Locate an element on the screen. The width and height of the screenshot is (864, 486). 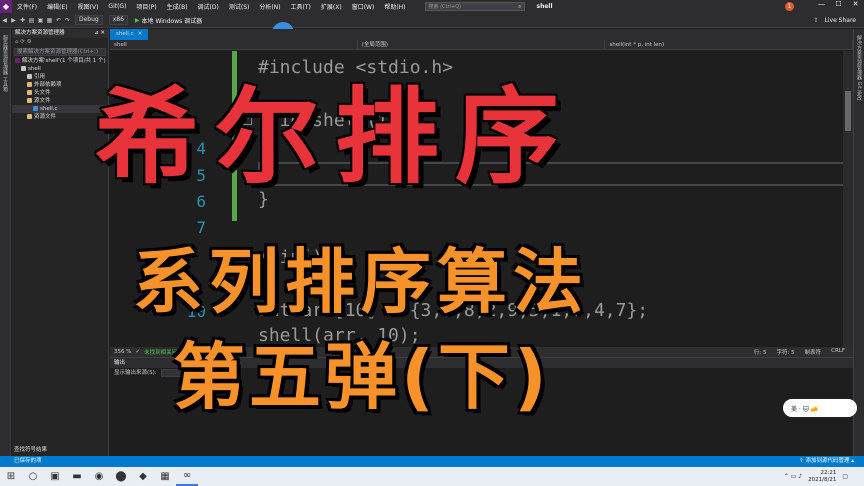
solution-search-input: 搜索解决方案资源管理器(Ctrl+;) is located at coordinates (60, 52).